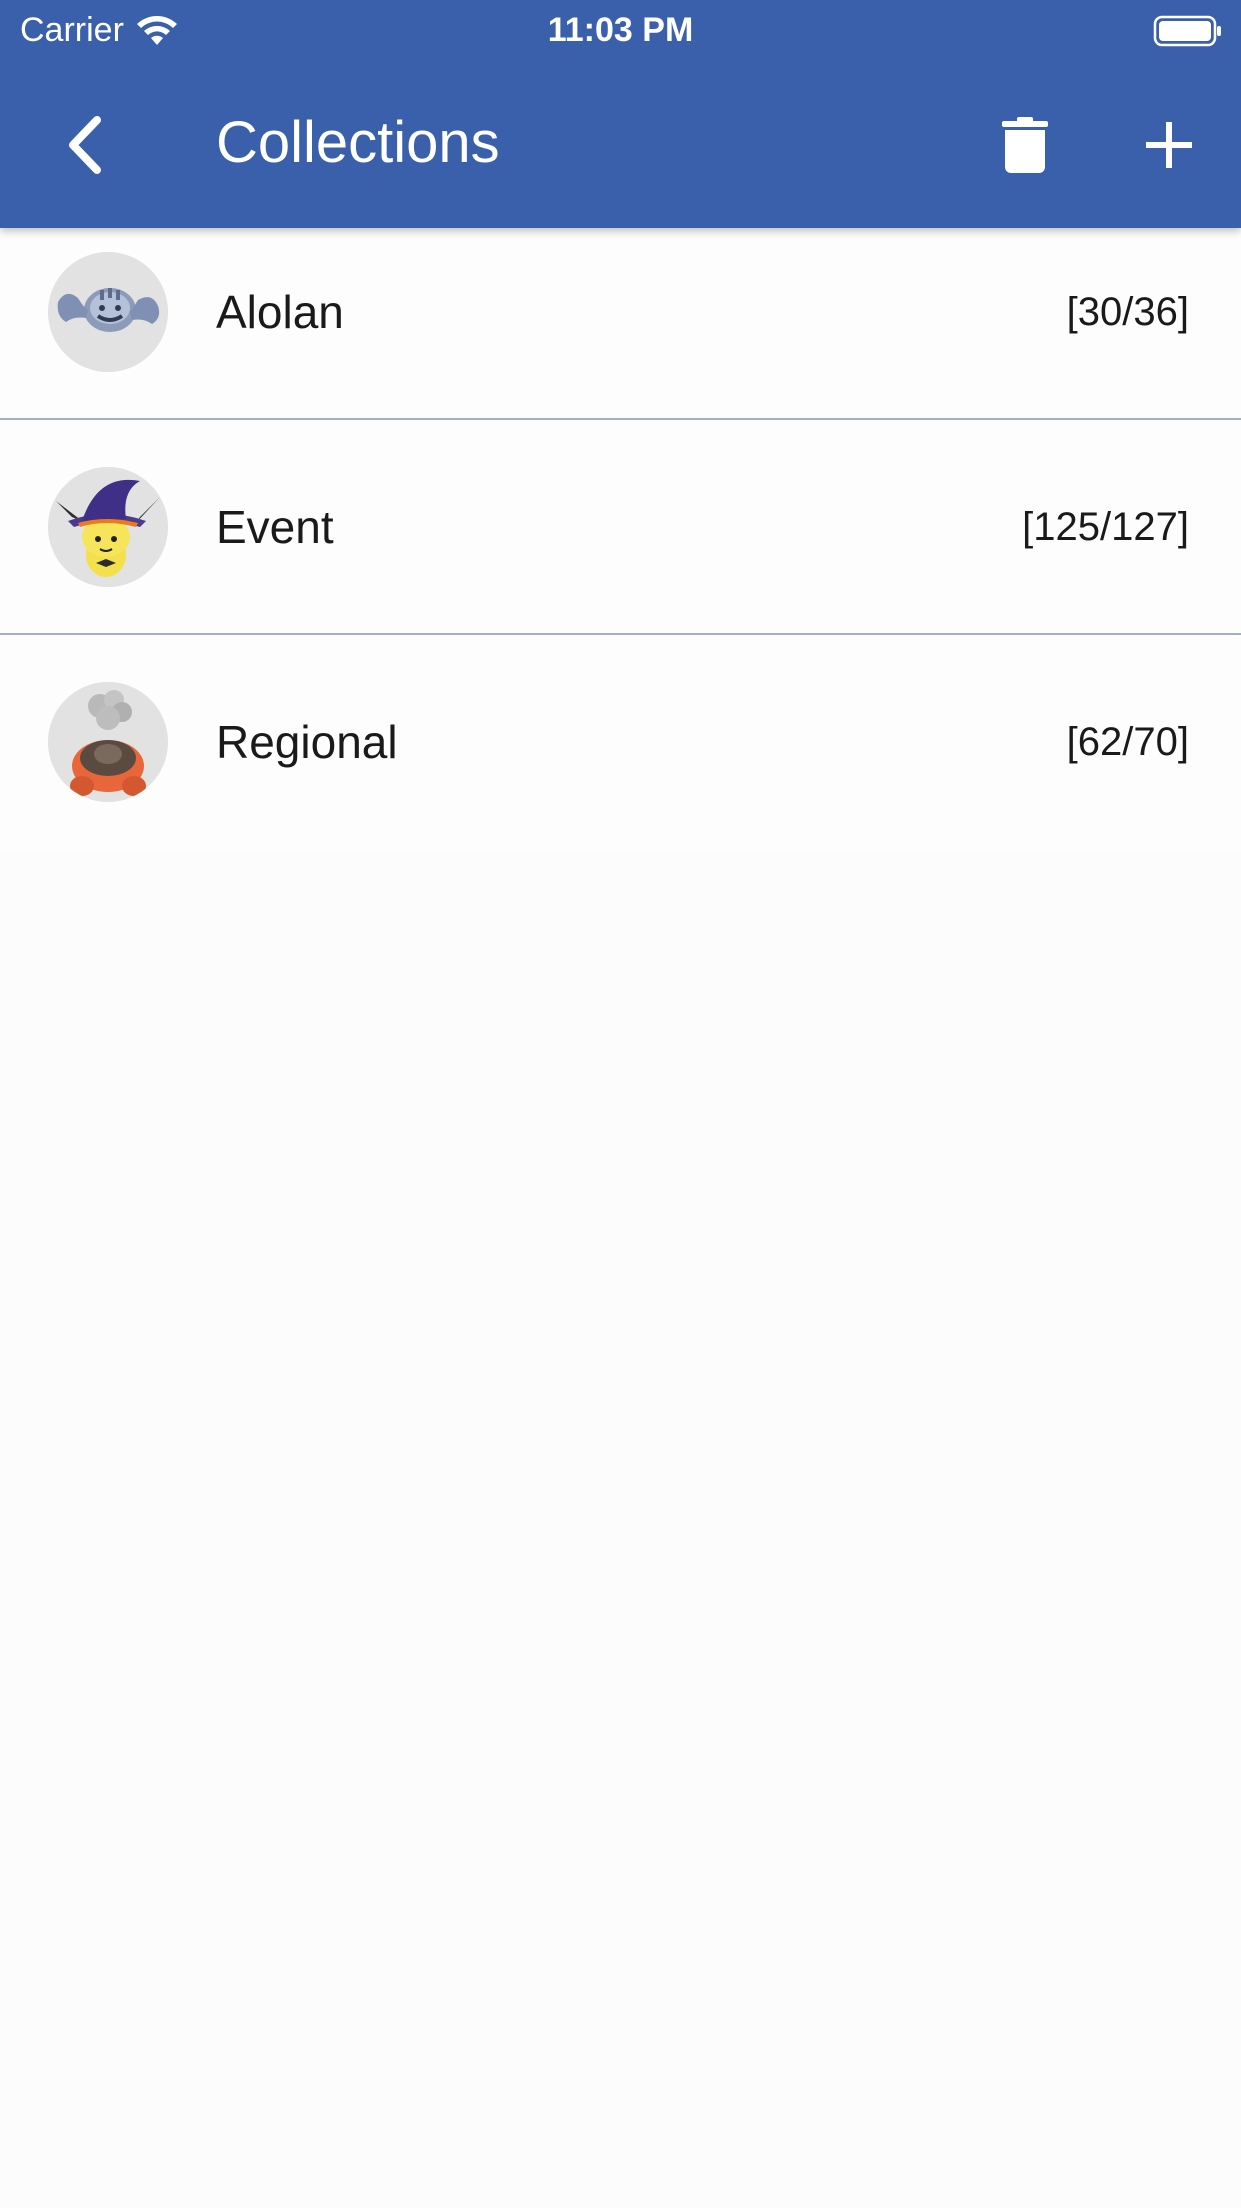 The height and width of the screenshot is (2208, 1241). I want to click on back-button, so click(85, 145).